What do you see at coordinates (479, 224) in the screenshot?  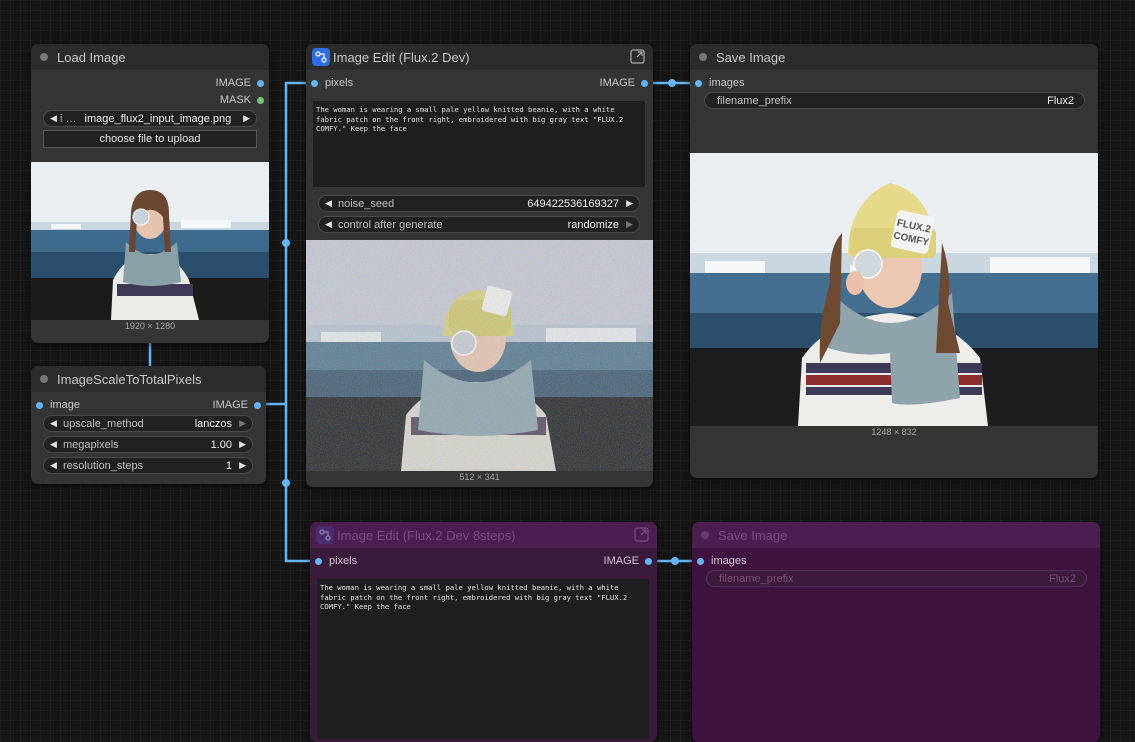 I see `control-after-generate-combo: ◀ control after generate randomize ▶` at bounding box center [479, 224].